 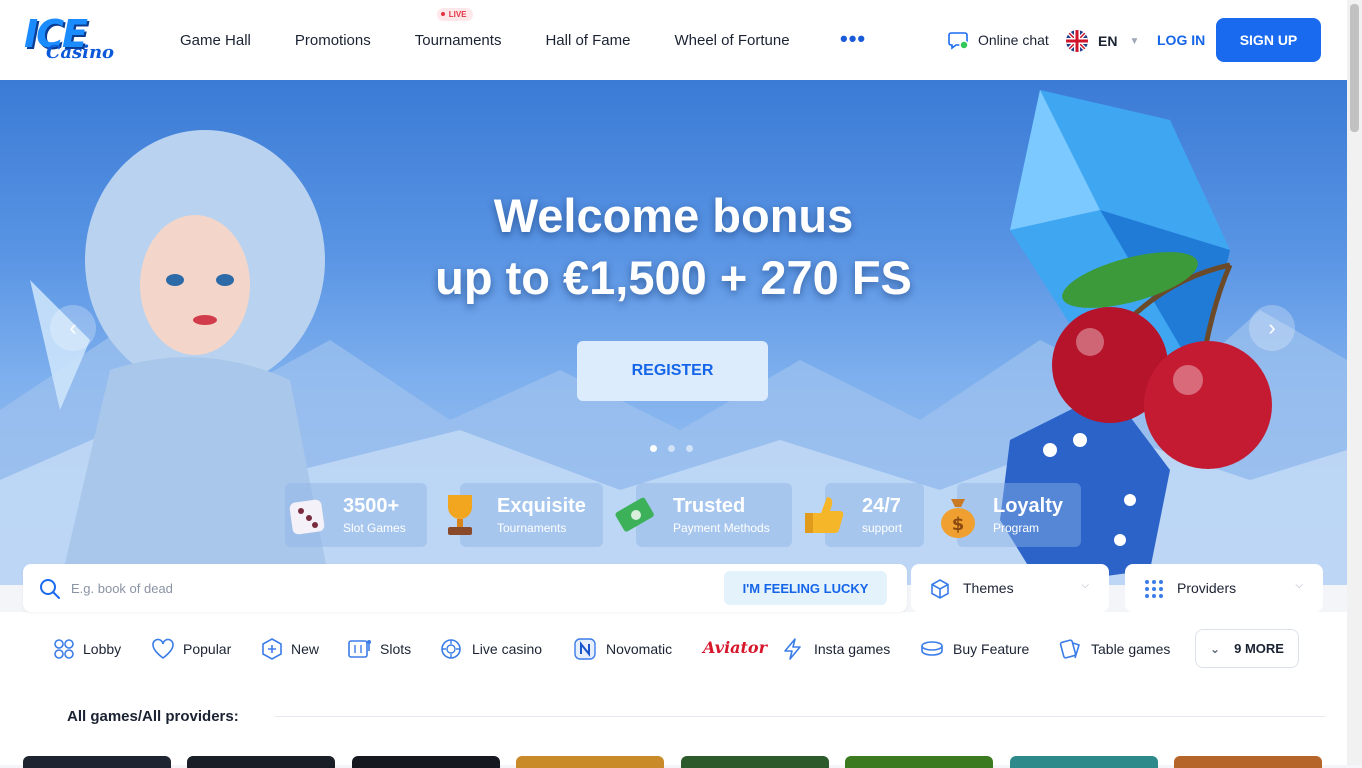 What do you see at coordinates (532, 528) in the screenshot?
I see `feature-subtitle: Tournaments` at bounding box center [532, 528].